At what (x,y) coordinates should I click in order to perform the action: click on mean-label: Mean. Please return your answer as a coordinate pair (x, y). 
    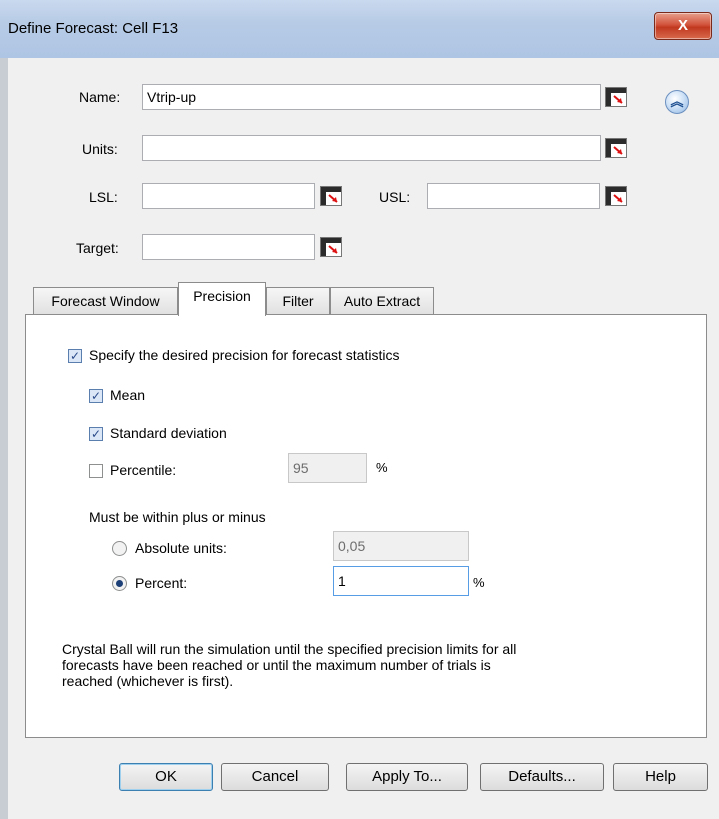
    Looking at the image, I should click on (128, 395).